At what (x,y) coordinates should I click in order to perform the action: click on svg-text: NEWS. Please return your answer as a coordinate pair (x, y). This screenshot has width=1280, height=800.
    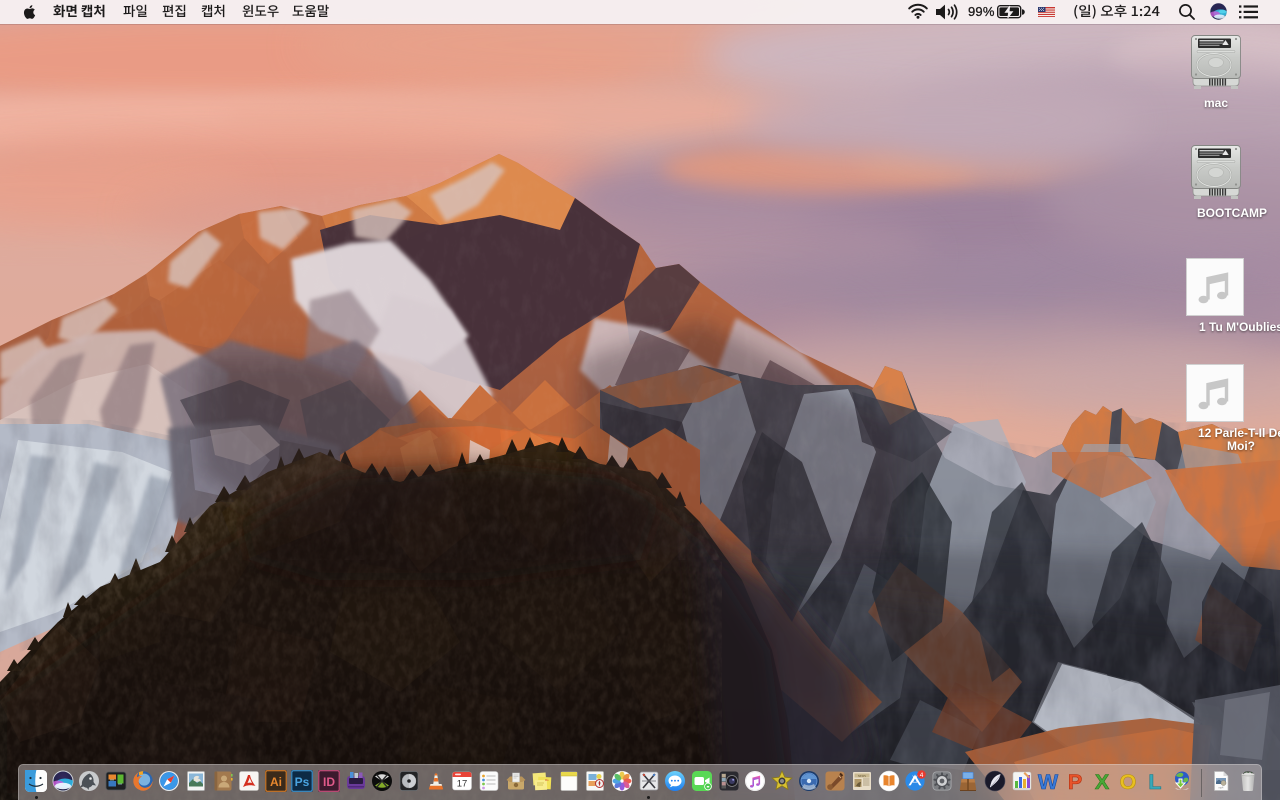
    Looking at the image, I should click on (862, 776).